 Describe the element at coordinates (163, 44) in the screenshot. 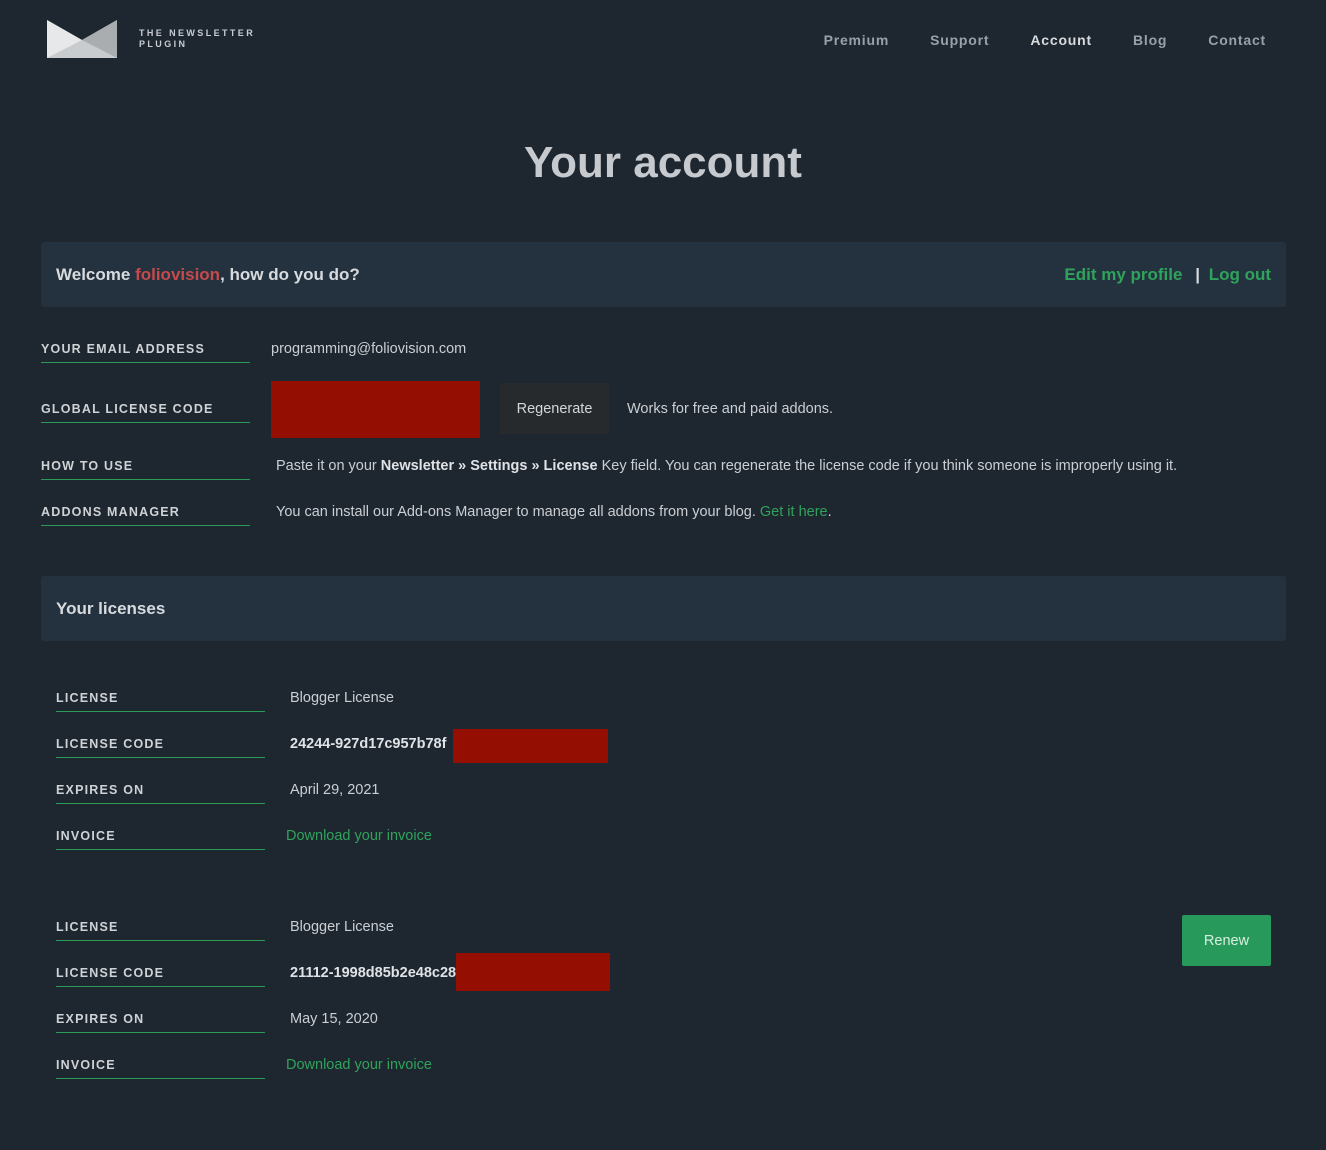

I see `logo-line-2: PLUGIN` at that location.